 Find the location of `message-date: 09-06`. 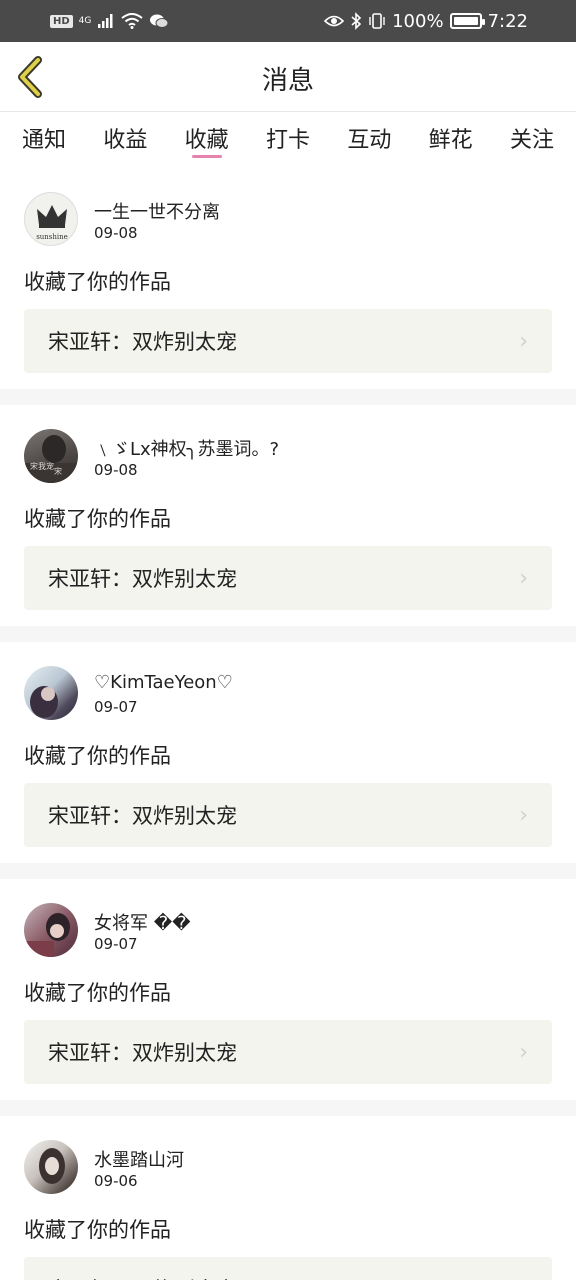

message-date: 09-06 is located at coordinates (116, 1181).